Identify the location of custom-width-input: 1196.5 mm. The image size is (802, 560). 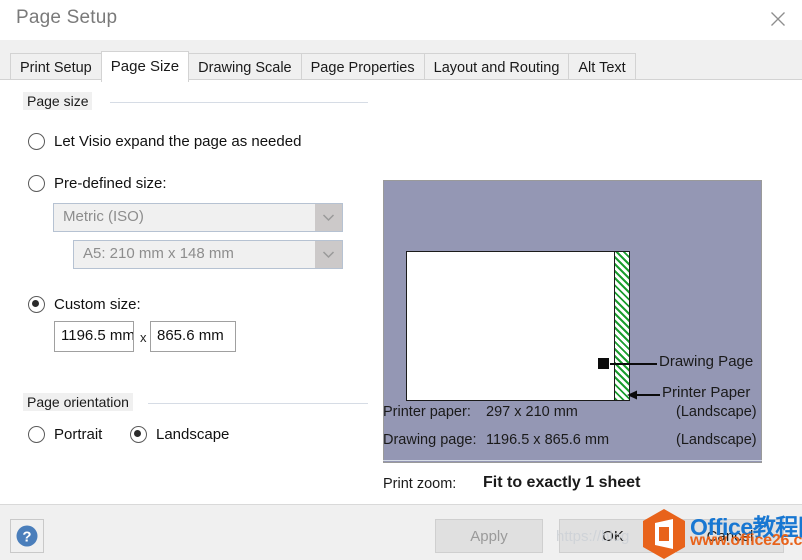
(94, 336).